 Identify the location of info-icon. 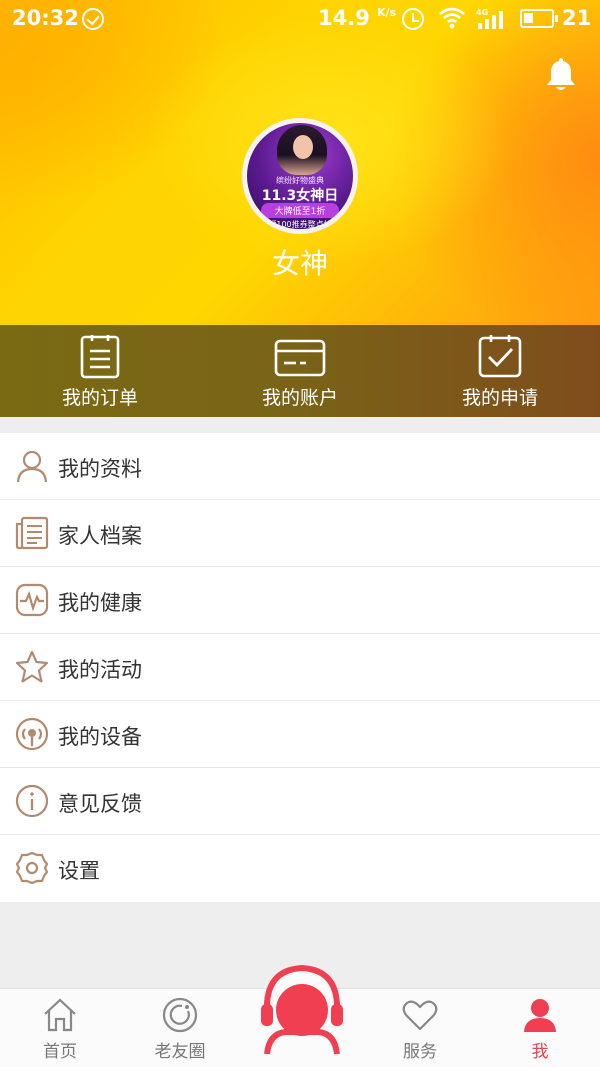
(32, 801).